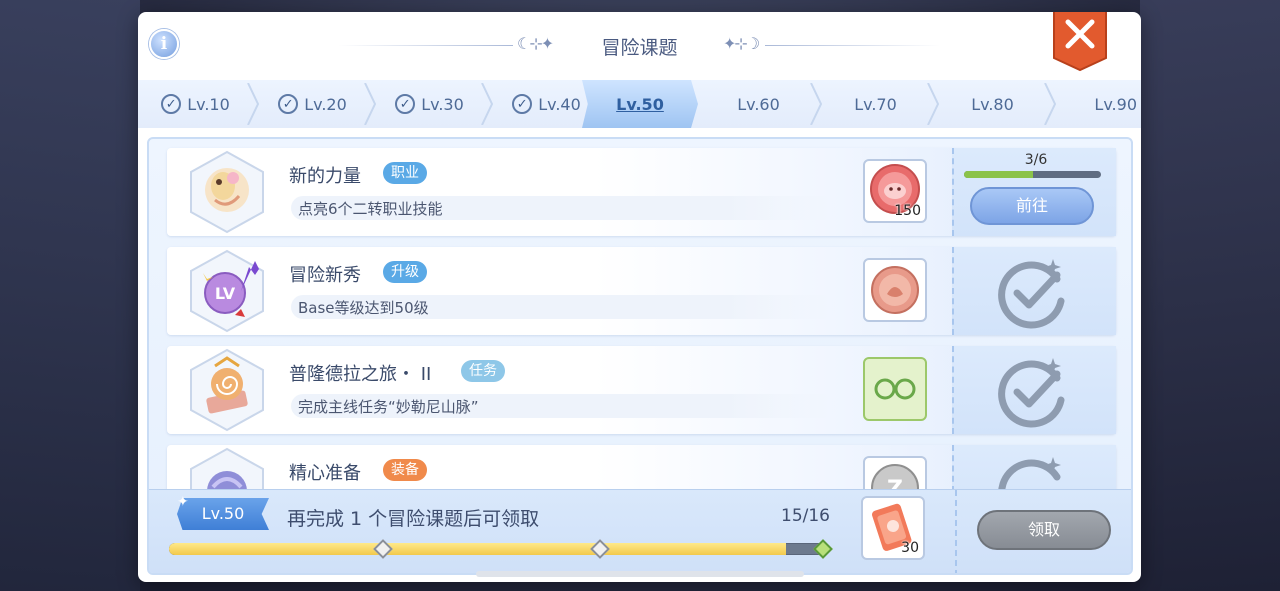 Image resolution: width=1280 pixels, height=591 pixels. I want to click on quest-title: 普隆德拉之旅・ II, so click(360, 374).